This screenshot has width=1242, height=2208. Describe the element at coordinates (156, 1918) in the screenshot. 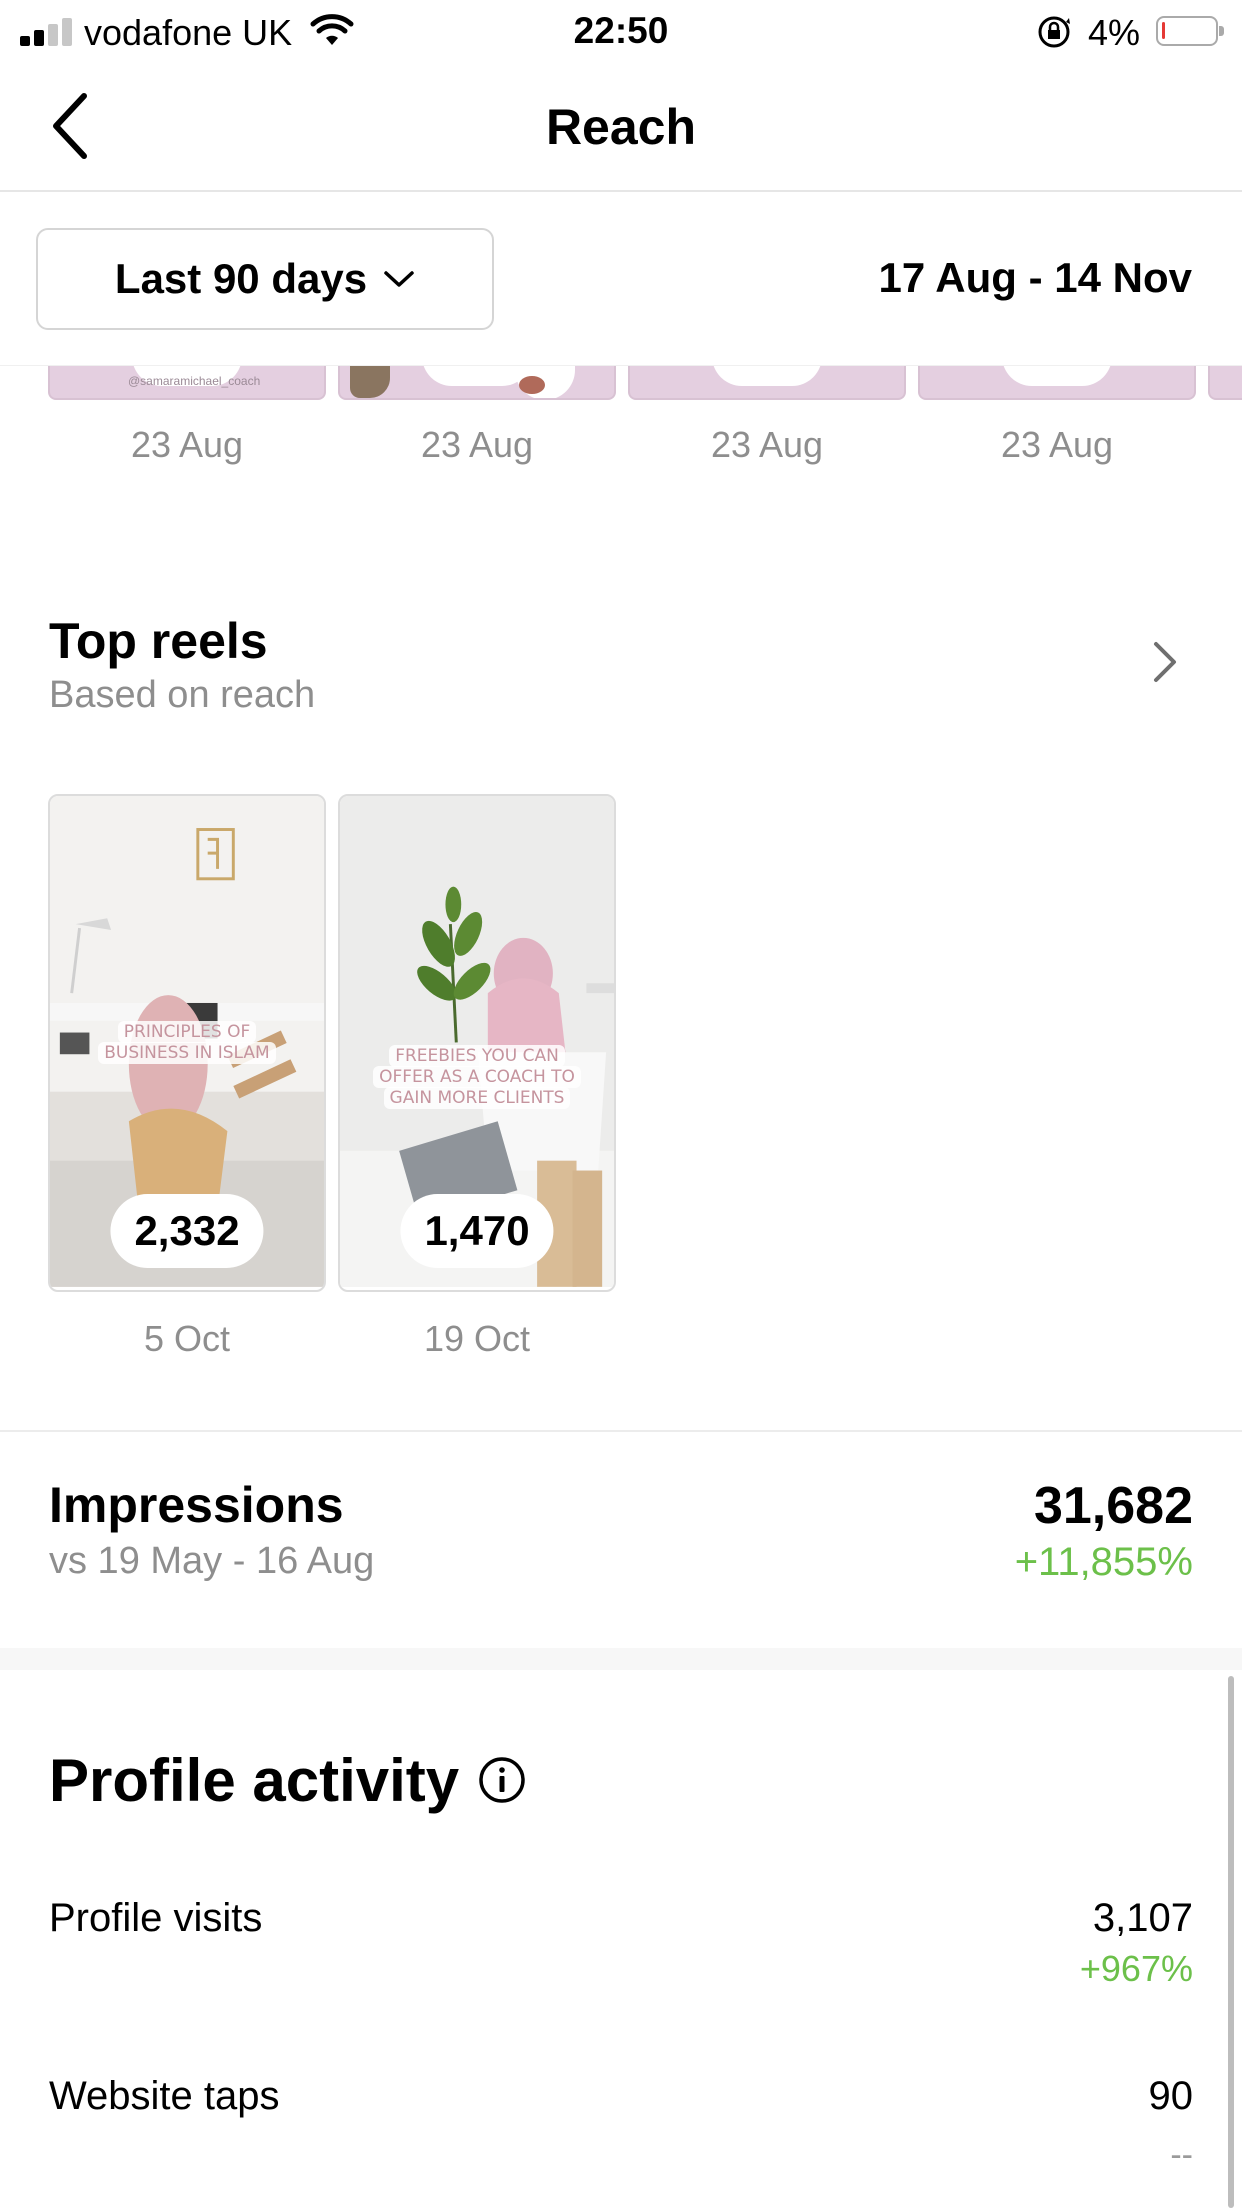

I see `profile-visits-label: Profile visits` at that location.